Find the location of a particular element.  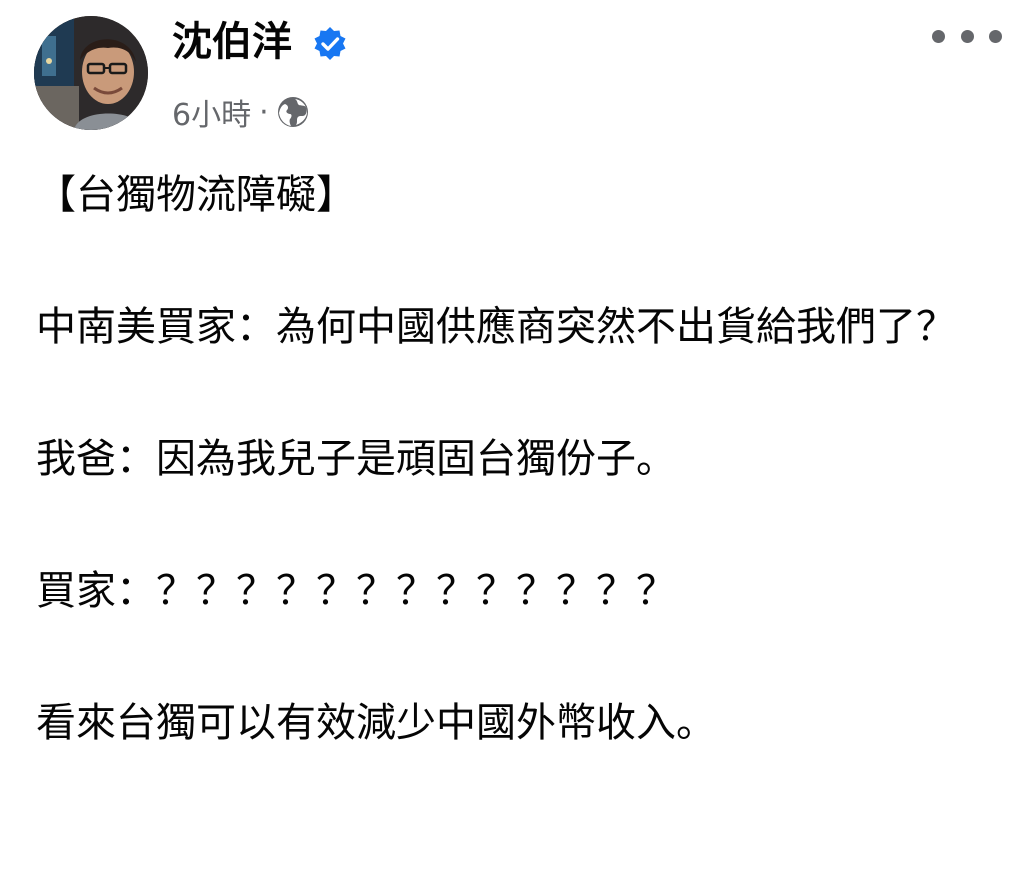

more-options-button is located at coordinates (967, 36).